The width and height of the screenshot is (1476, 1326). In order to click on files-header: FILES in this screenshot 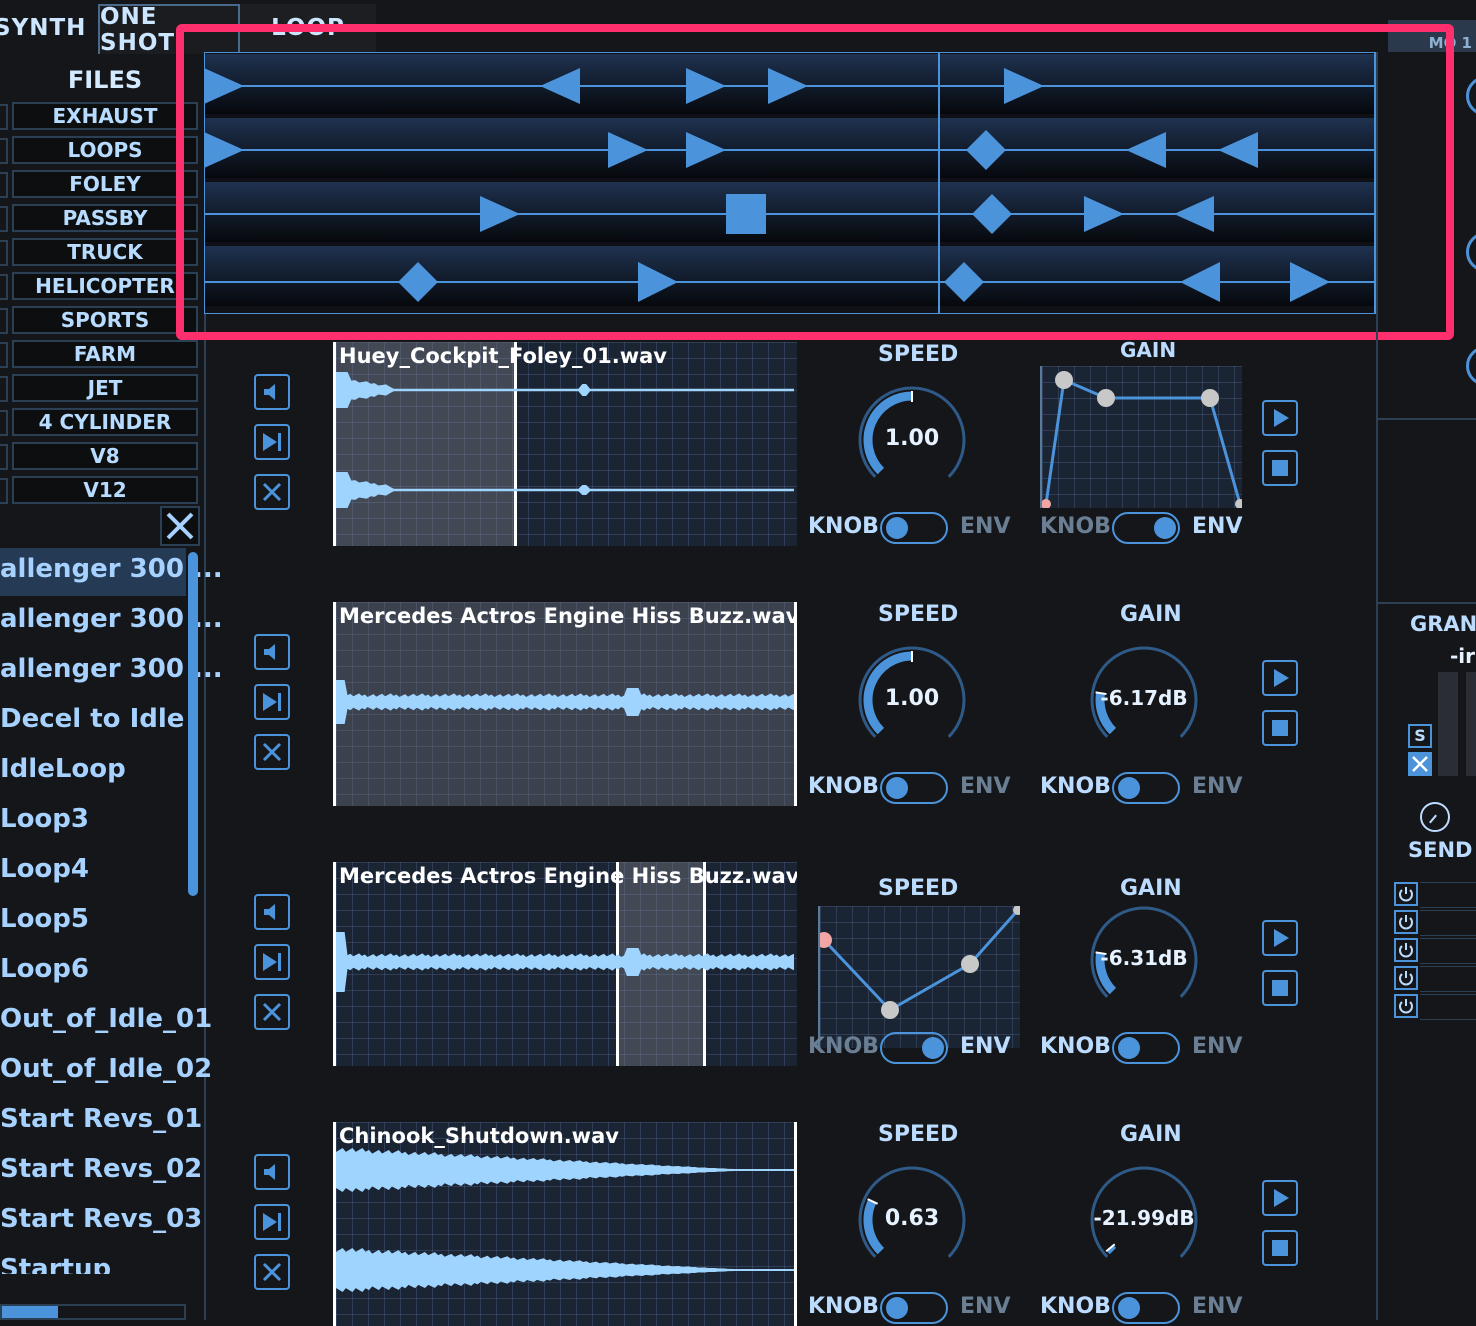, I will do `click(105, 80)`.